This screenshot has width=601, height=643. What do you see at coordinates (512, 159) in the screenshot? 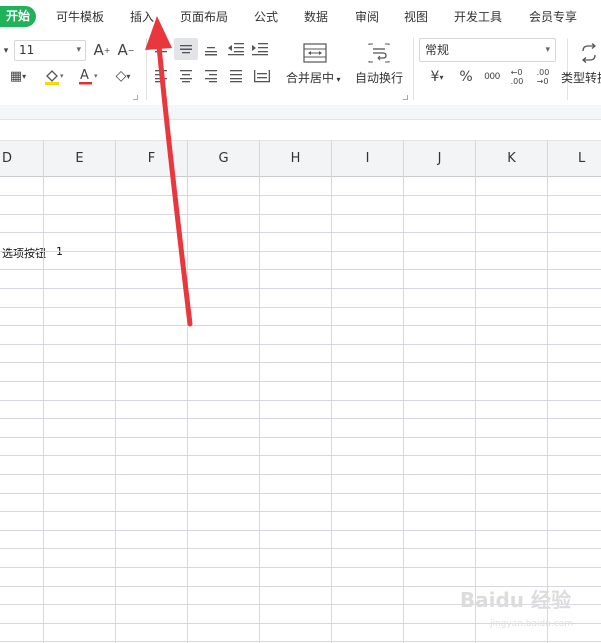
I see `column-header-k: K` at bounding box center [512, 159].